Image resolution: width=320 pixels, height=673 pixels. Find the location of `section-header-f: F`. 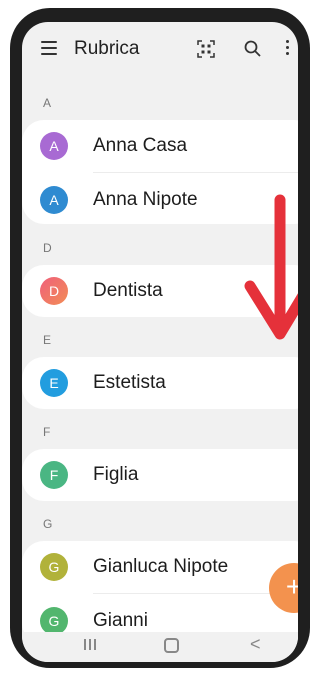

section-header-f: F is located at coordinates (47, 432).